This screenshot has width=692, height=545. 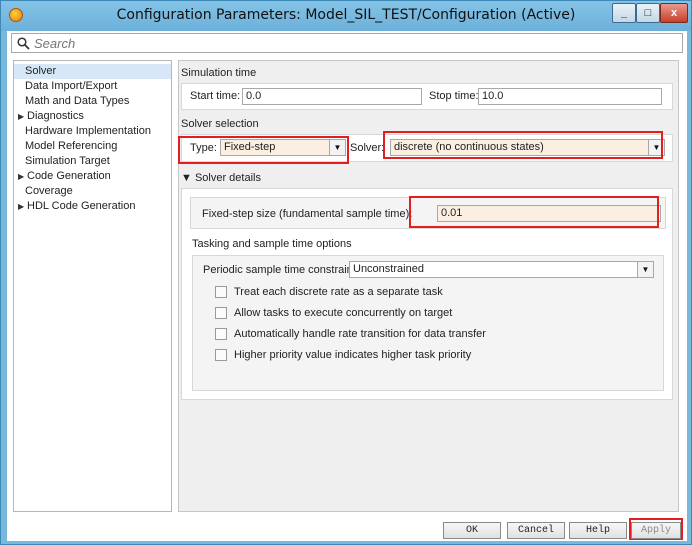 I want to click on tree-item-model-referencing: Model Referencing, so click(x=92, y=146).